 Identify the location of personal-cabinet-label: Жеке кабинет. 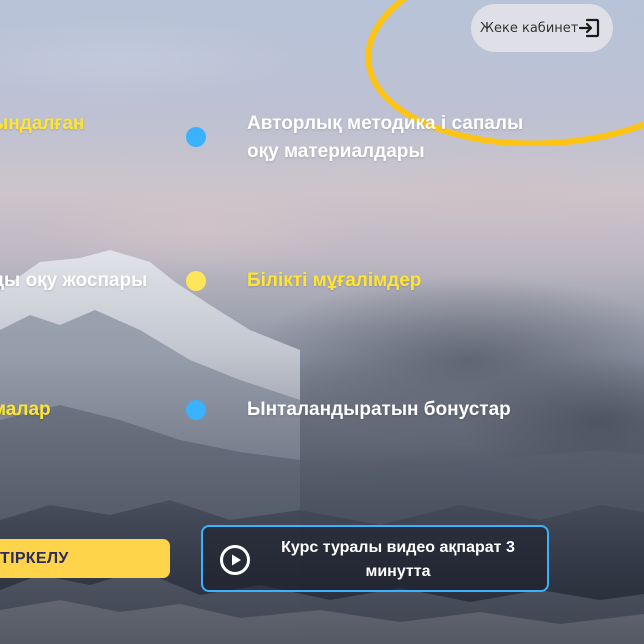
(529, 28).